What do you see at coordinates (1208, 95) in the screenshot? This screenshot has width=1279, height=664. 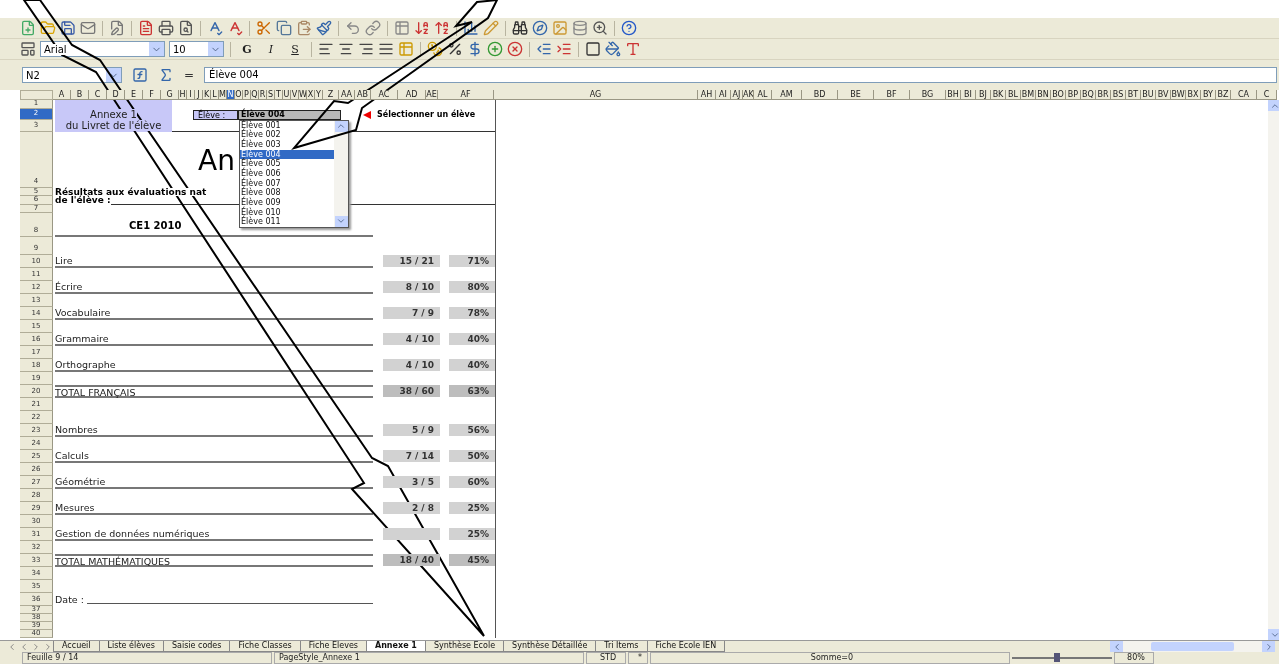 I see `column-header: BY` at bounding box center [1208, 95].